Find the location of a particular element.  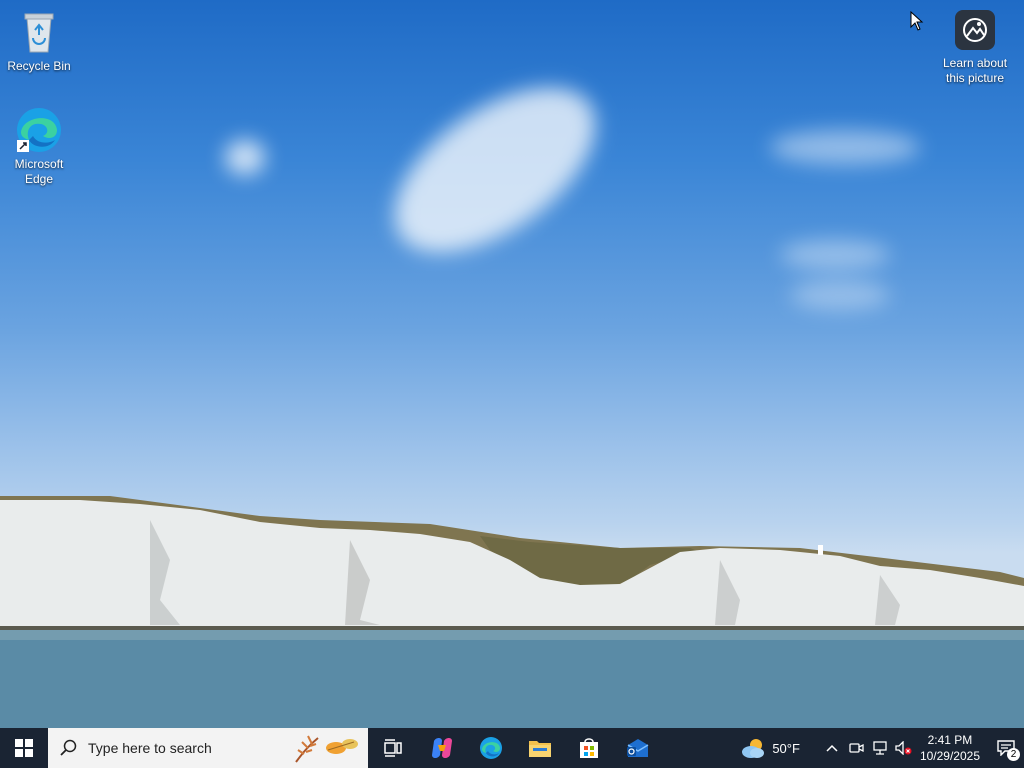

notification-count-badge: 2 is located at coordinates (1013, 754).